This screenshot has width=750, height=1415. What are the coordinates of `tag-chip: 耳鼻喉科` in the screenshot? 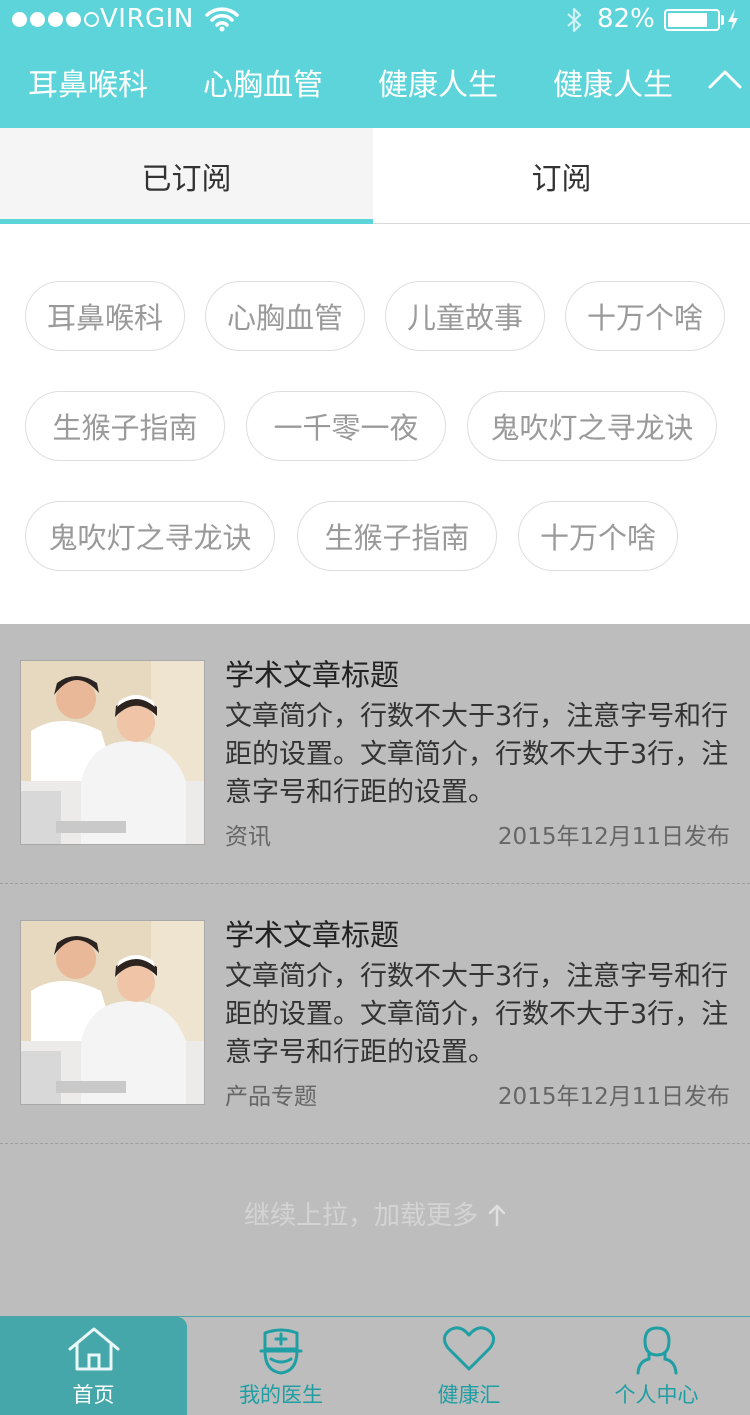 It's located at (105, 316).